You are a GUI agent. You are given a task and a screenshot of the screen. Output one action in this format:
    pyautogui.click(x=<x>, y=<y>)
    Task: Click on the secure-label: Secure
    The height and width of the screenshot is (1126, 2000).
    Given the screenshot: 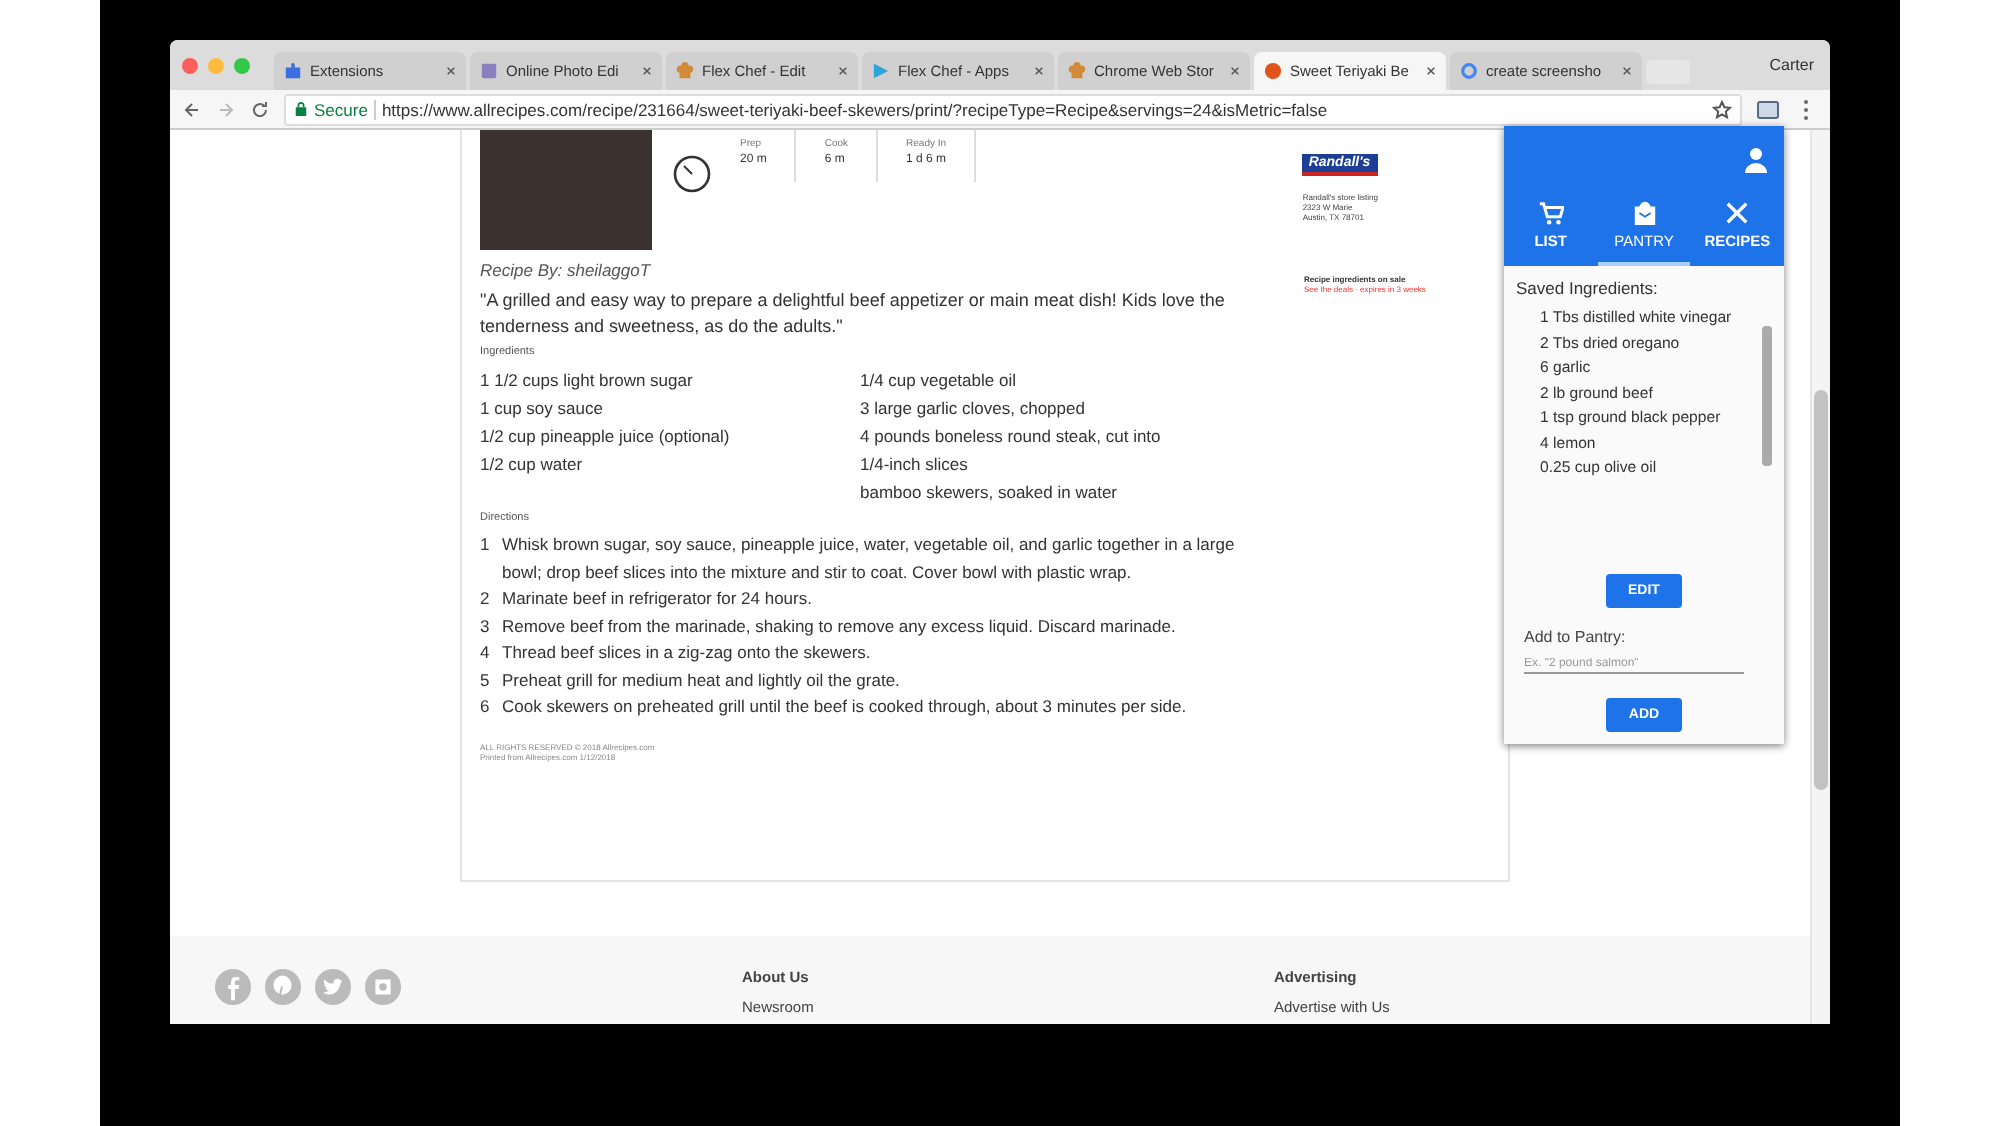 What is the action you would take?
    pyautogui.click(x=345, y=109)
    